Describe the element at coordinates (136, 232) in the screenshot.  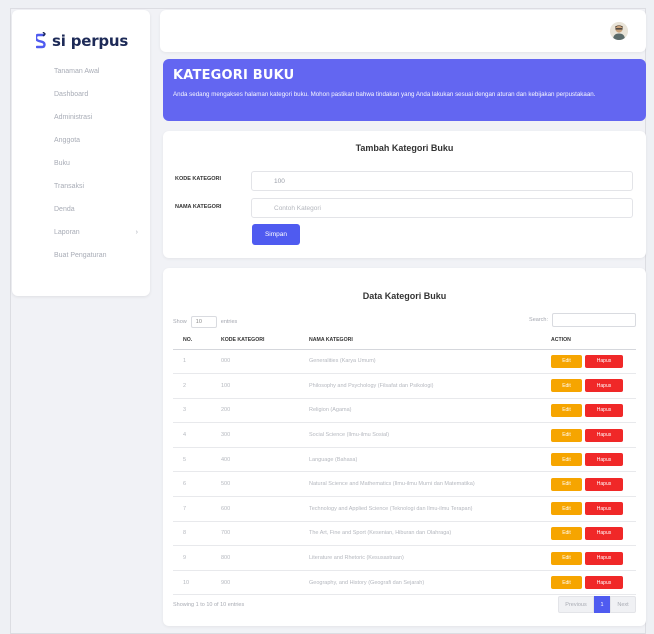
I see `chevron-right-icon: ›` at that location.